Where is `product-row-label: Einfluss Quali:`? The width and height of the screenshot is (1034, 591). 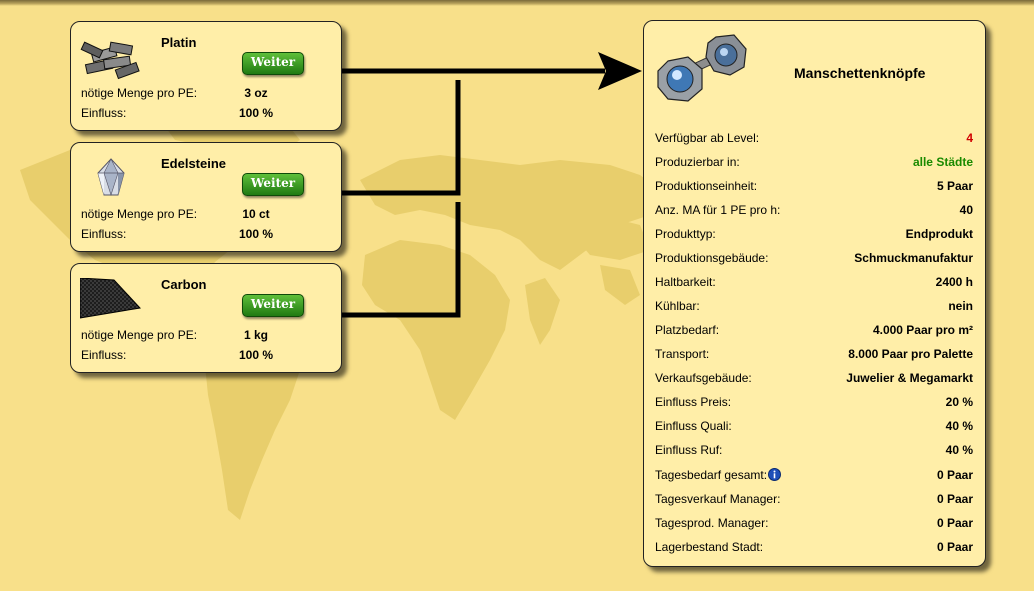
product-row-label: Einfluss Quali: is located at coordinates (693, 426).